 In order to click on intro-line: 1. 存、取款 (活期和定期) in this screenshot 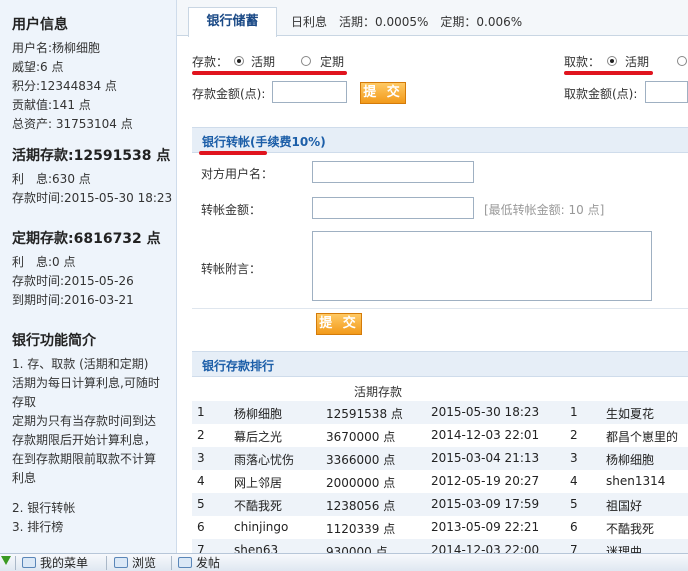, I will do `click(80, 364)`.